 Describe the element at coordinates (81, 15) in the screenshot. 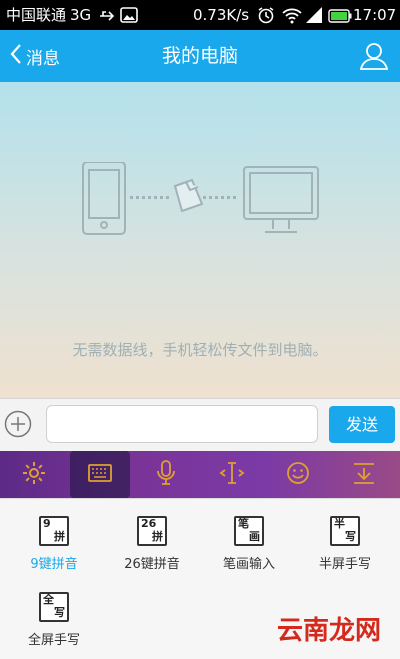

I see `network-type: 3G` at that location.